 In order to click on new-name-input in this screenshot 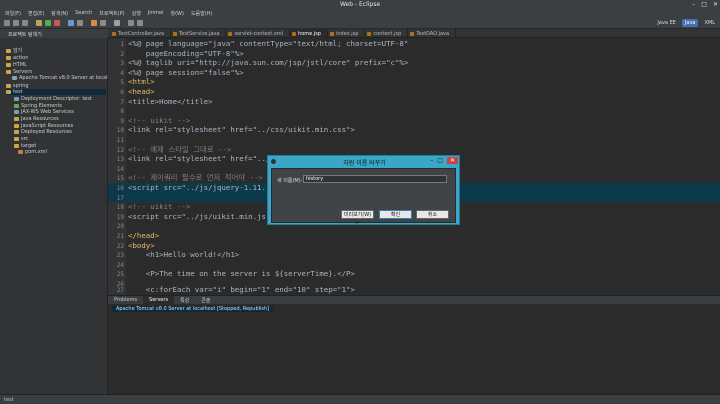, I will do `click(375, 179)`.